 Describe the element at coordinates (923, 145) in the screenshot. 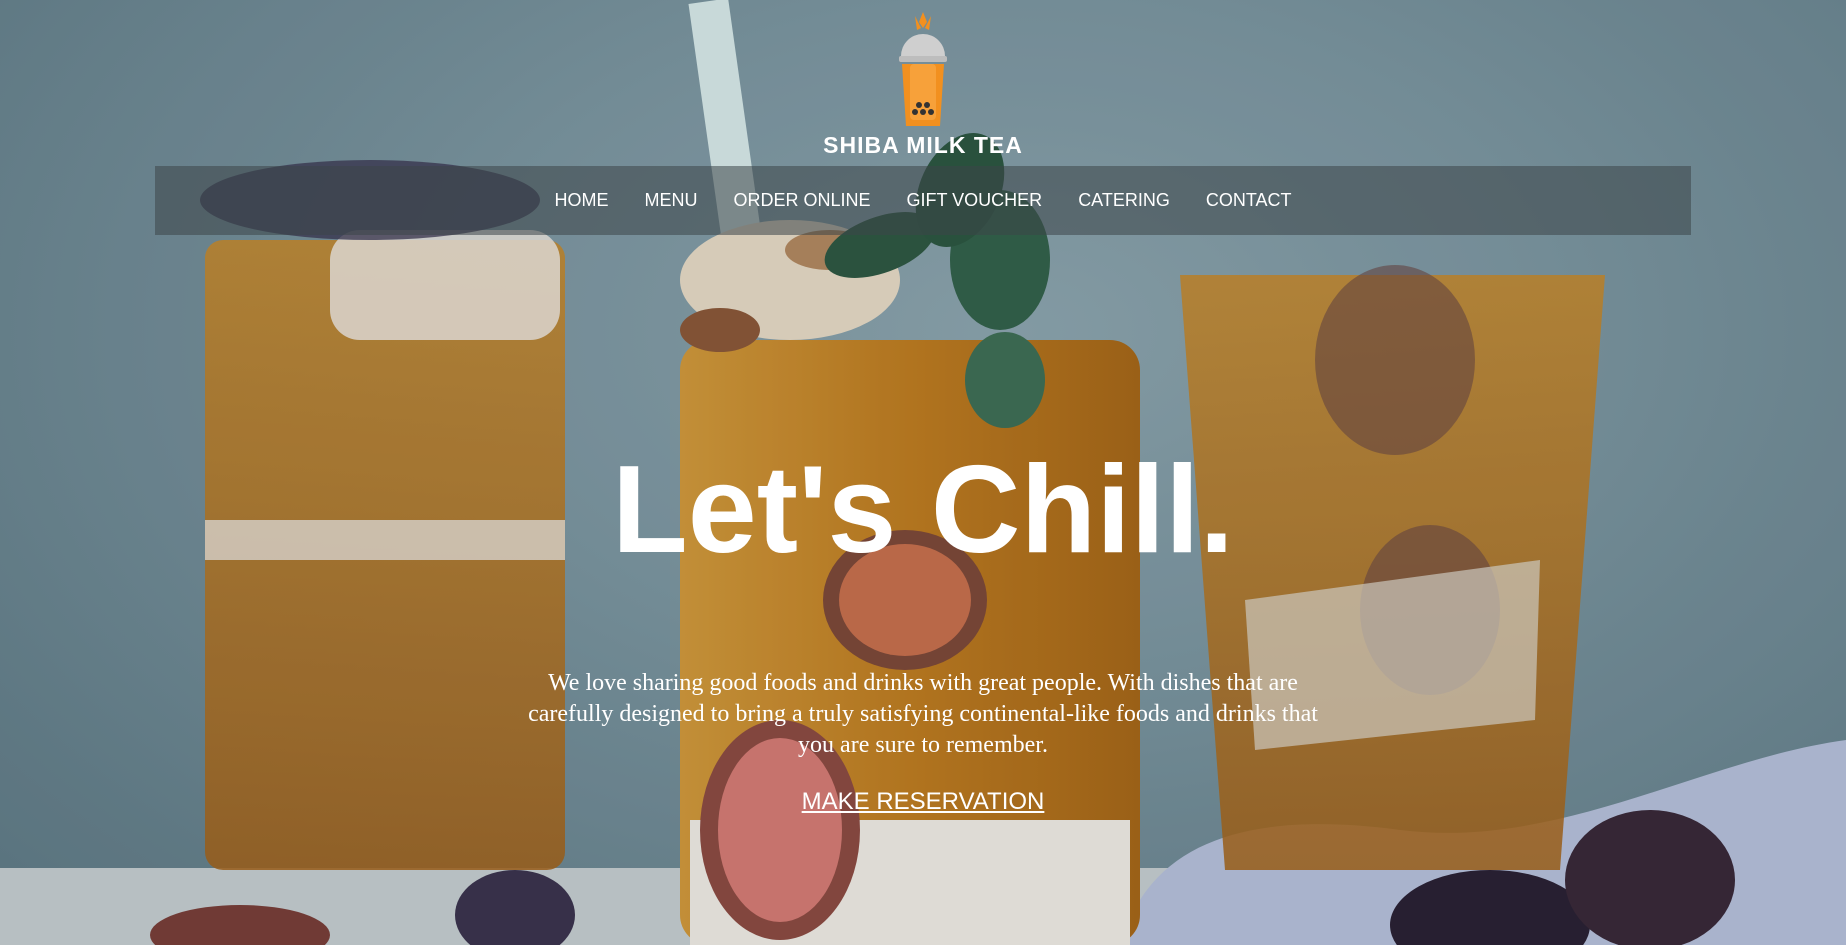

I see `brand-name: SHIBA MILK TEA` at that location.